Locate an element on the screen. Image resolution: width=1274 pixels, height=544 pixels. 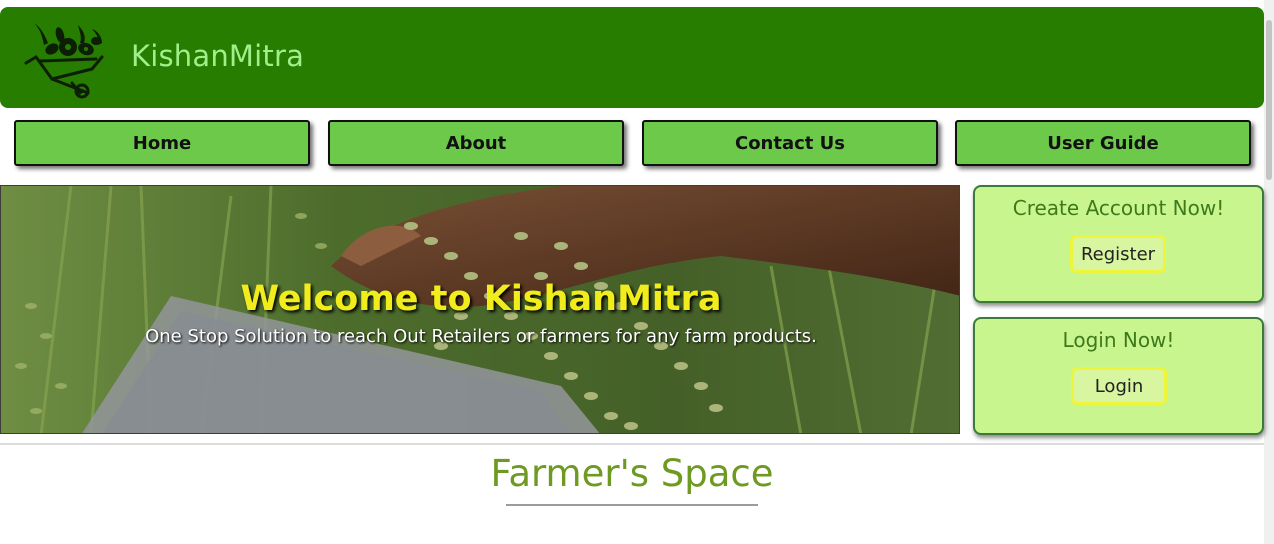
nav-contact-button: Contact Us is located at coordinates (790, 143).